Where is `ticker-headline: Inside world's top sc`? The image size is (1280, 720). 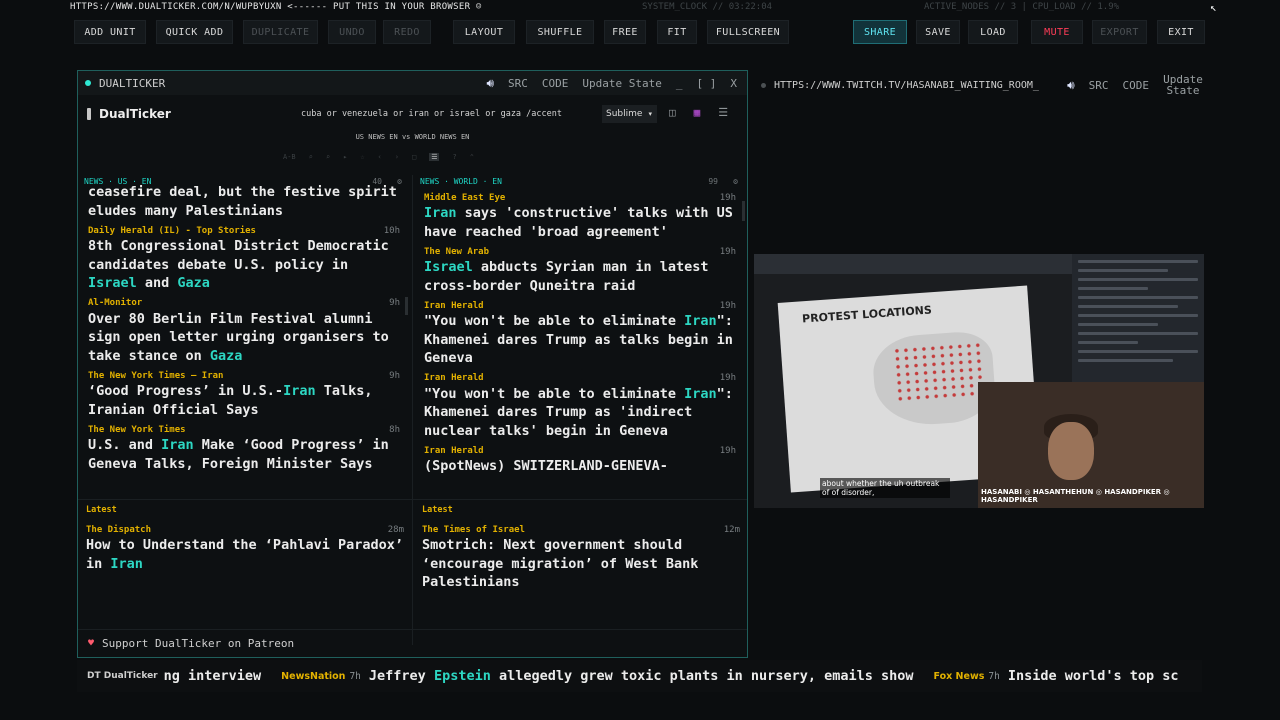
ticker-headline: Inside world's top sc is located at coordinates (1093, 676).